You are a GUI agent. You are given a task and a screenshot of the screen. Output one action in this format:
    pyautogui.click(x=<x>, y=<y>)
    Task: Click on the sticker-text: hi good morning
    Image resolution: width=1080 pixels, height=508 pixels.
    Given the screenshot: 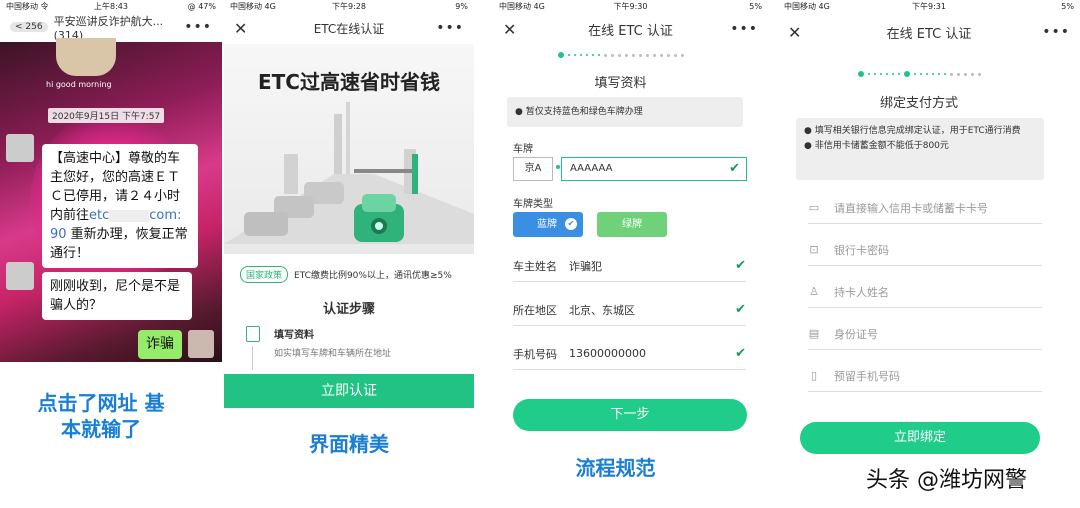 What is the action you would take?
    pyautogui.click(x=79, y=84)
    